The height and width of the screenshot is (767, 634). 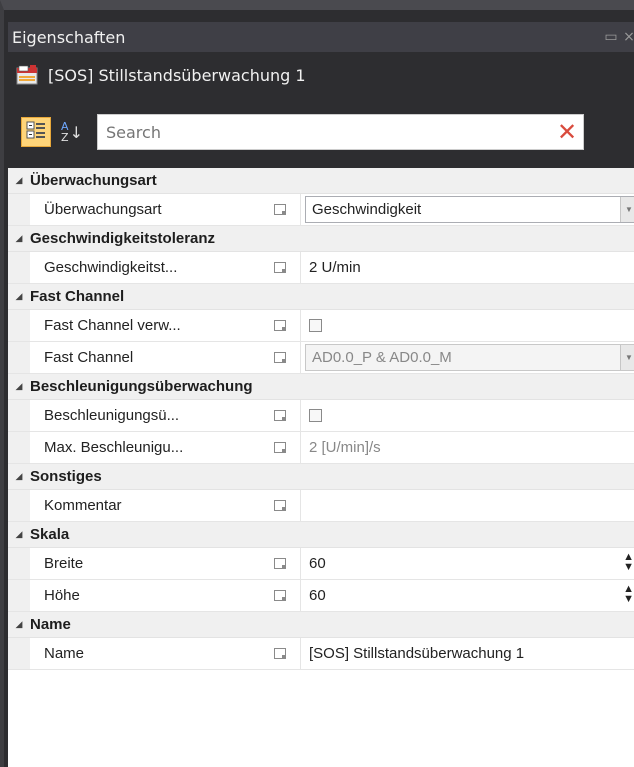 I want to click on property-label: Fast Channel, so click(x=89, y=357).